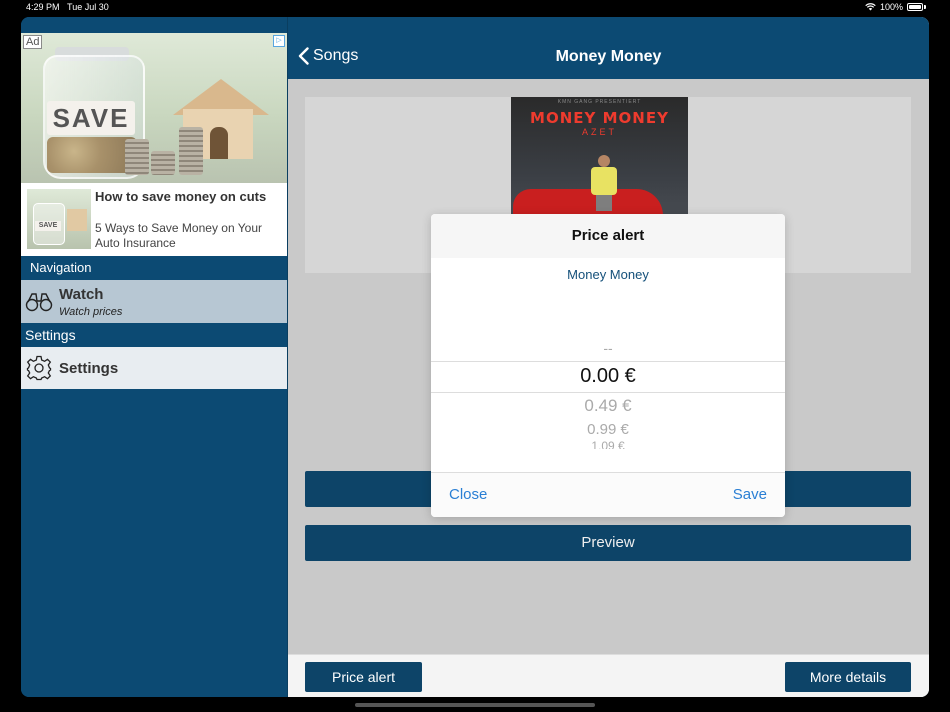 The height and width of the screenshot is (712, 950). Describe the element at coordinates (608, 274) in the screenshot. I see `dialog-item-name: Money Money` at that location.